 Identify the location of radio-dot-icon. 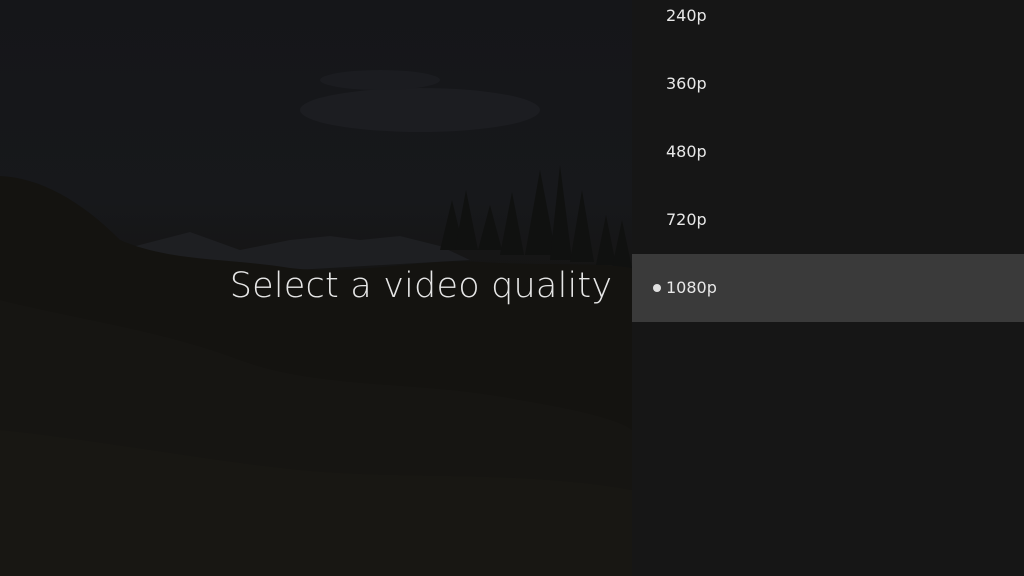
(657, 288).